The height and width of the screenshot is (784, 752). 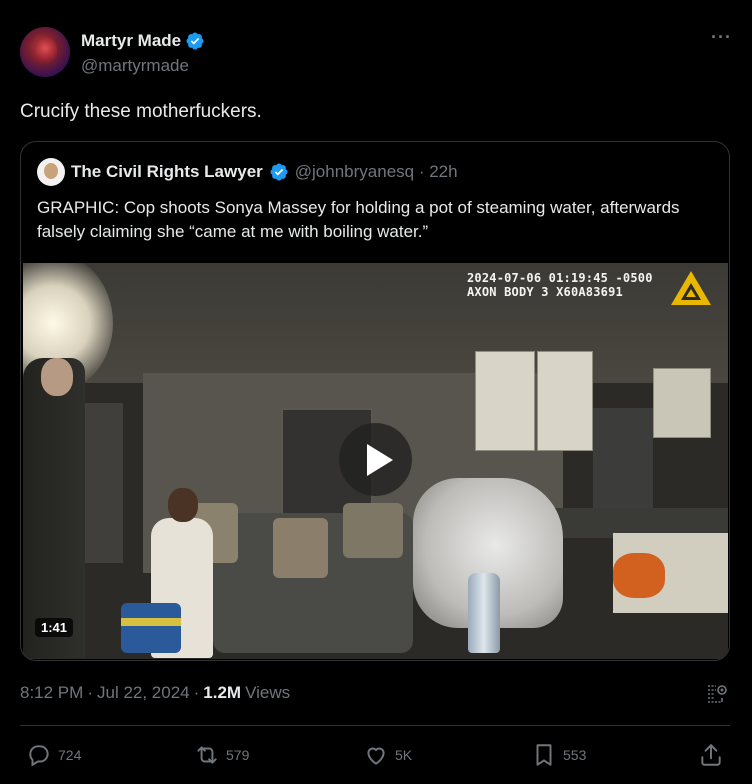 What do you see at coordinates (560, 278) in the screenshot?
I see `timestamp-line-1: 2024-07-06 01:19:45 -0500` at bounding box center [560, 278].